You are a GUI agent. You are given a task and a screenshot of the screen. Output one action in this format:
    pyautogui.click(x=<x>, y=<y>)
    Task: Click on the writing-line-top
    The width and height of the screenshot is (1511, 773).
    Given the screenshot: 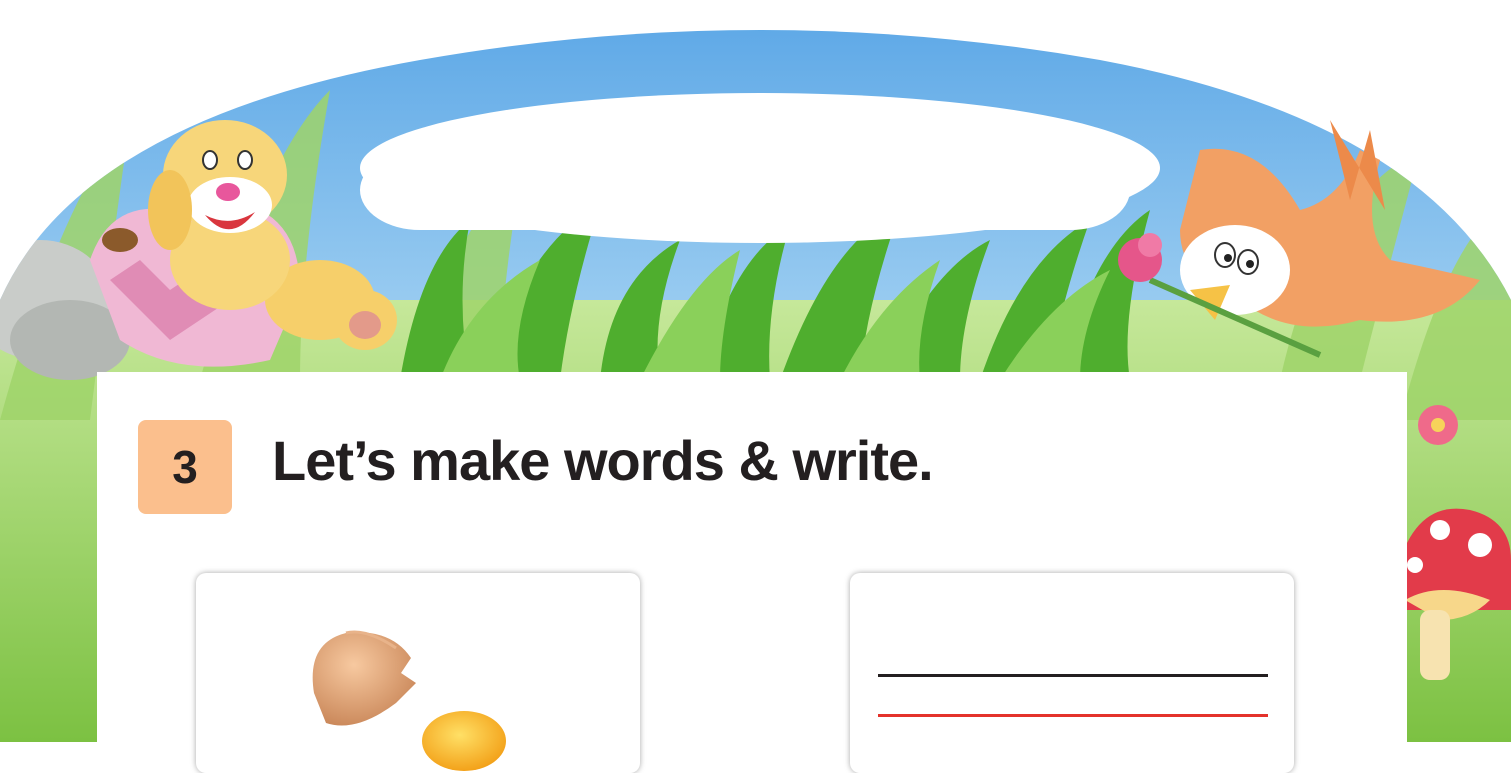 What is the action you would take?
    pyautogui.click(x=1073, y=675)
    